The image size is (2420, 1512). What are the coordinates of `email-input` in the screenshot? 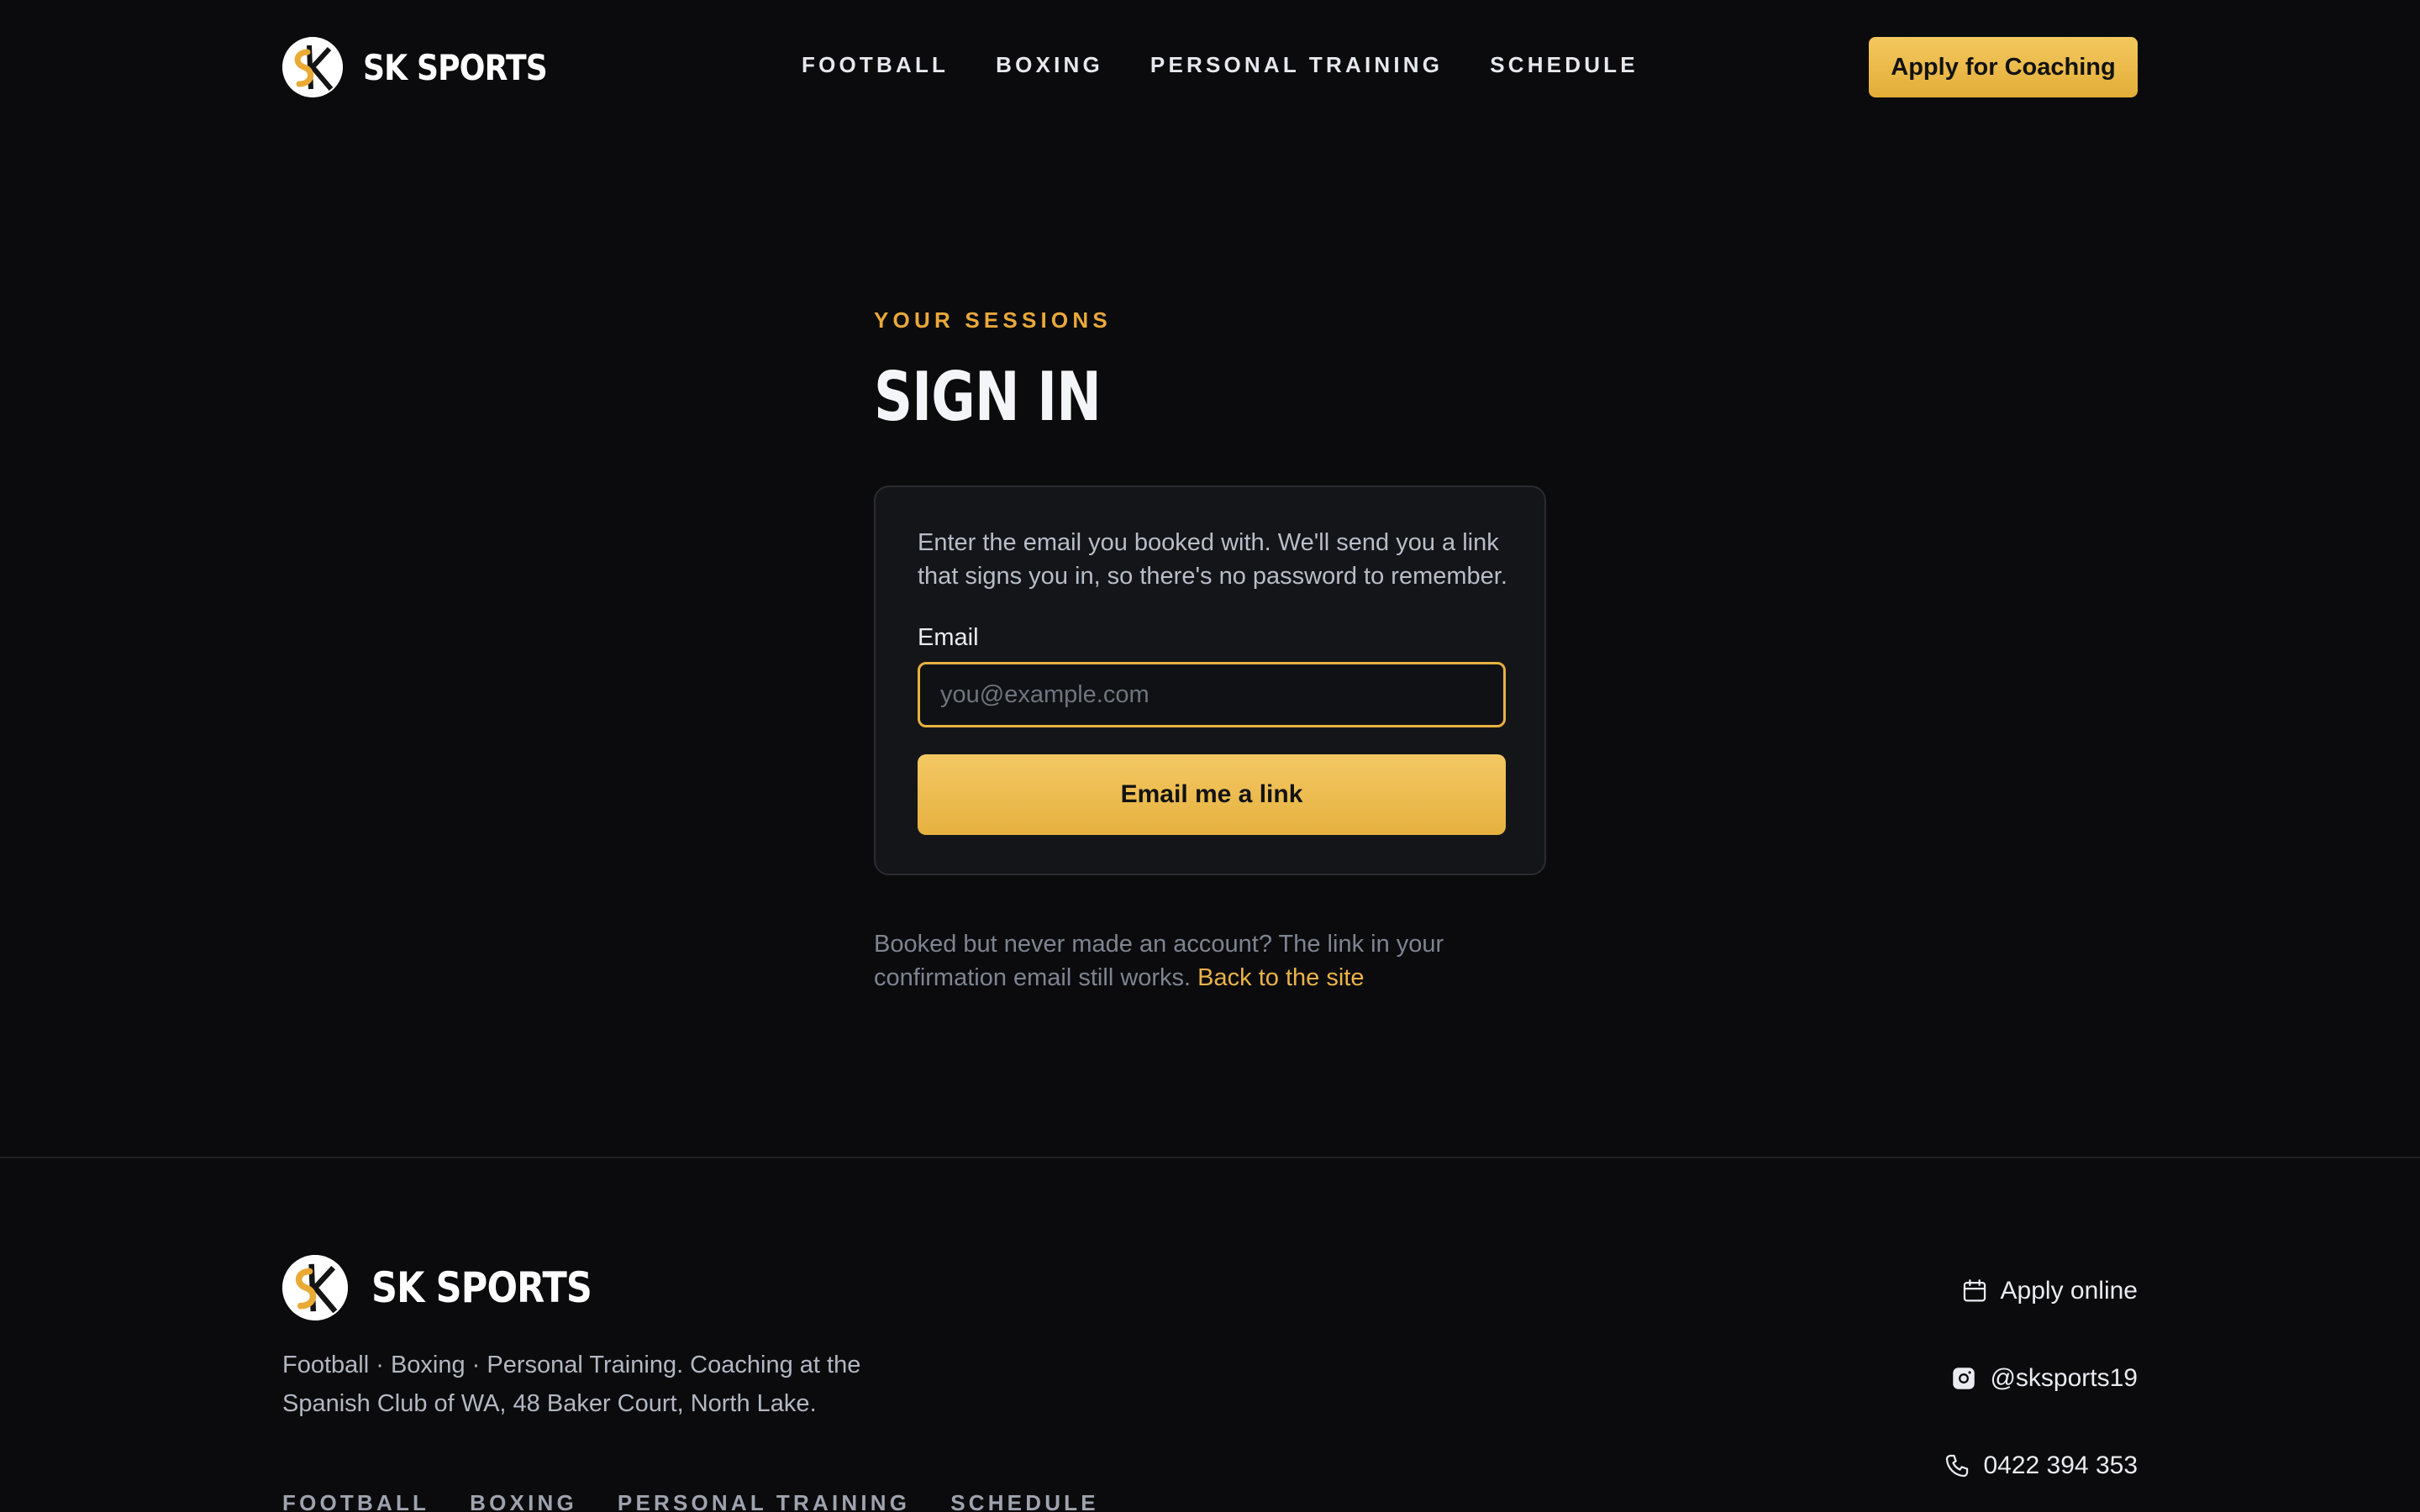 It's located at (1212, 694).